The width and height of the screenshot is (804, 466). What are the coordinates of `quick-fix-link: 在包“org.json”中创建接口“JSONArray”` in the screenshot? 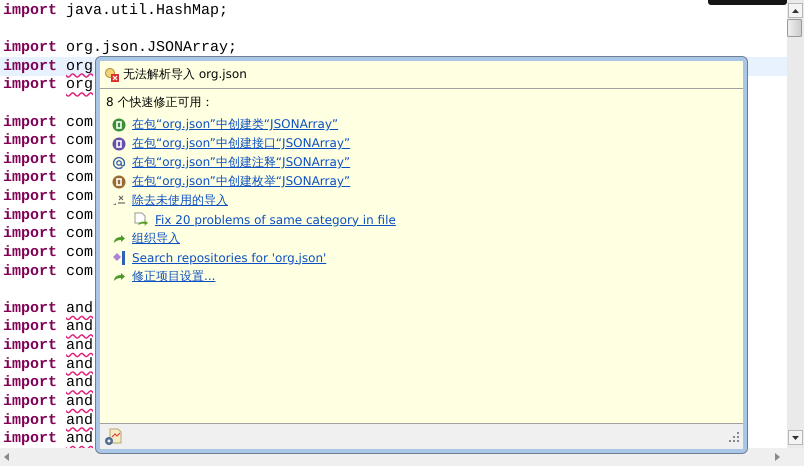 It's located at (241, 143).